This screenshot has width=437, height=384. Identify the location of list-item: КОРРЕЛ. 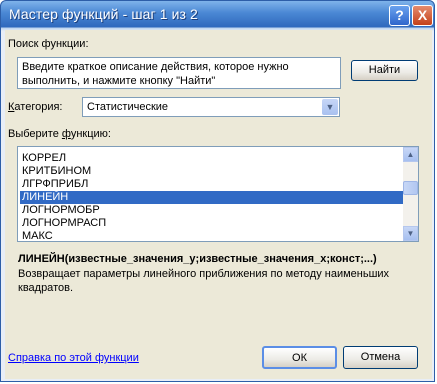
(212, 158).